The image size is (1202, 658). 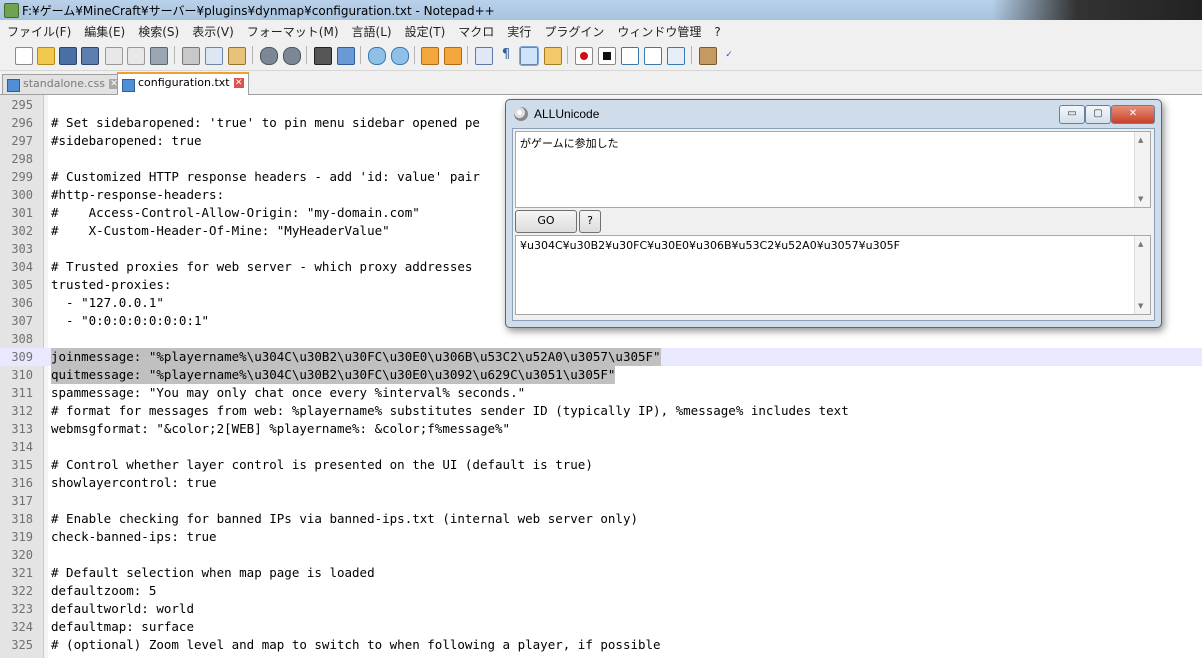 I want to click on line-text: - "127.0.0.1", so click(x=107, y=302).